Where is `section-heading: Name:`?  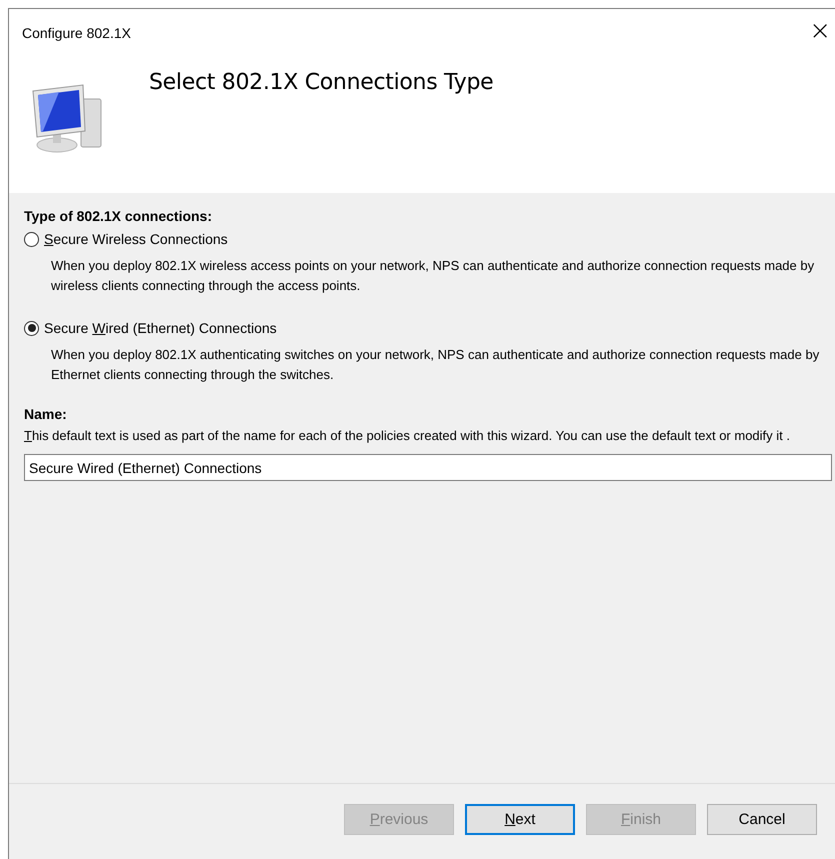
section-heading: Name: is located at coordinates (45, 414).